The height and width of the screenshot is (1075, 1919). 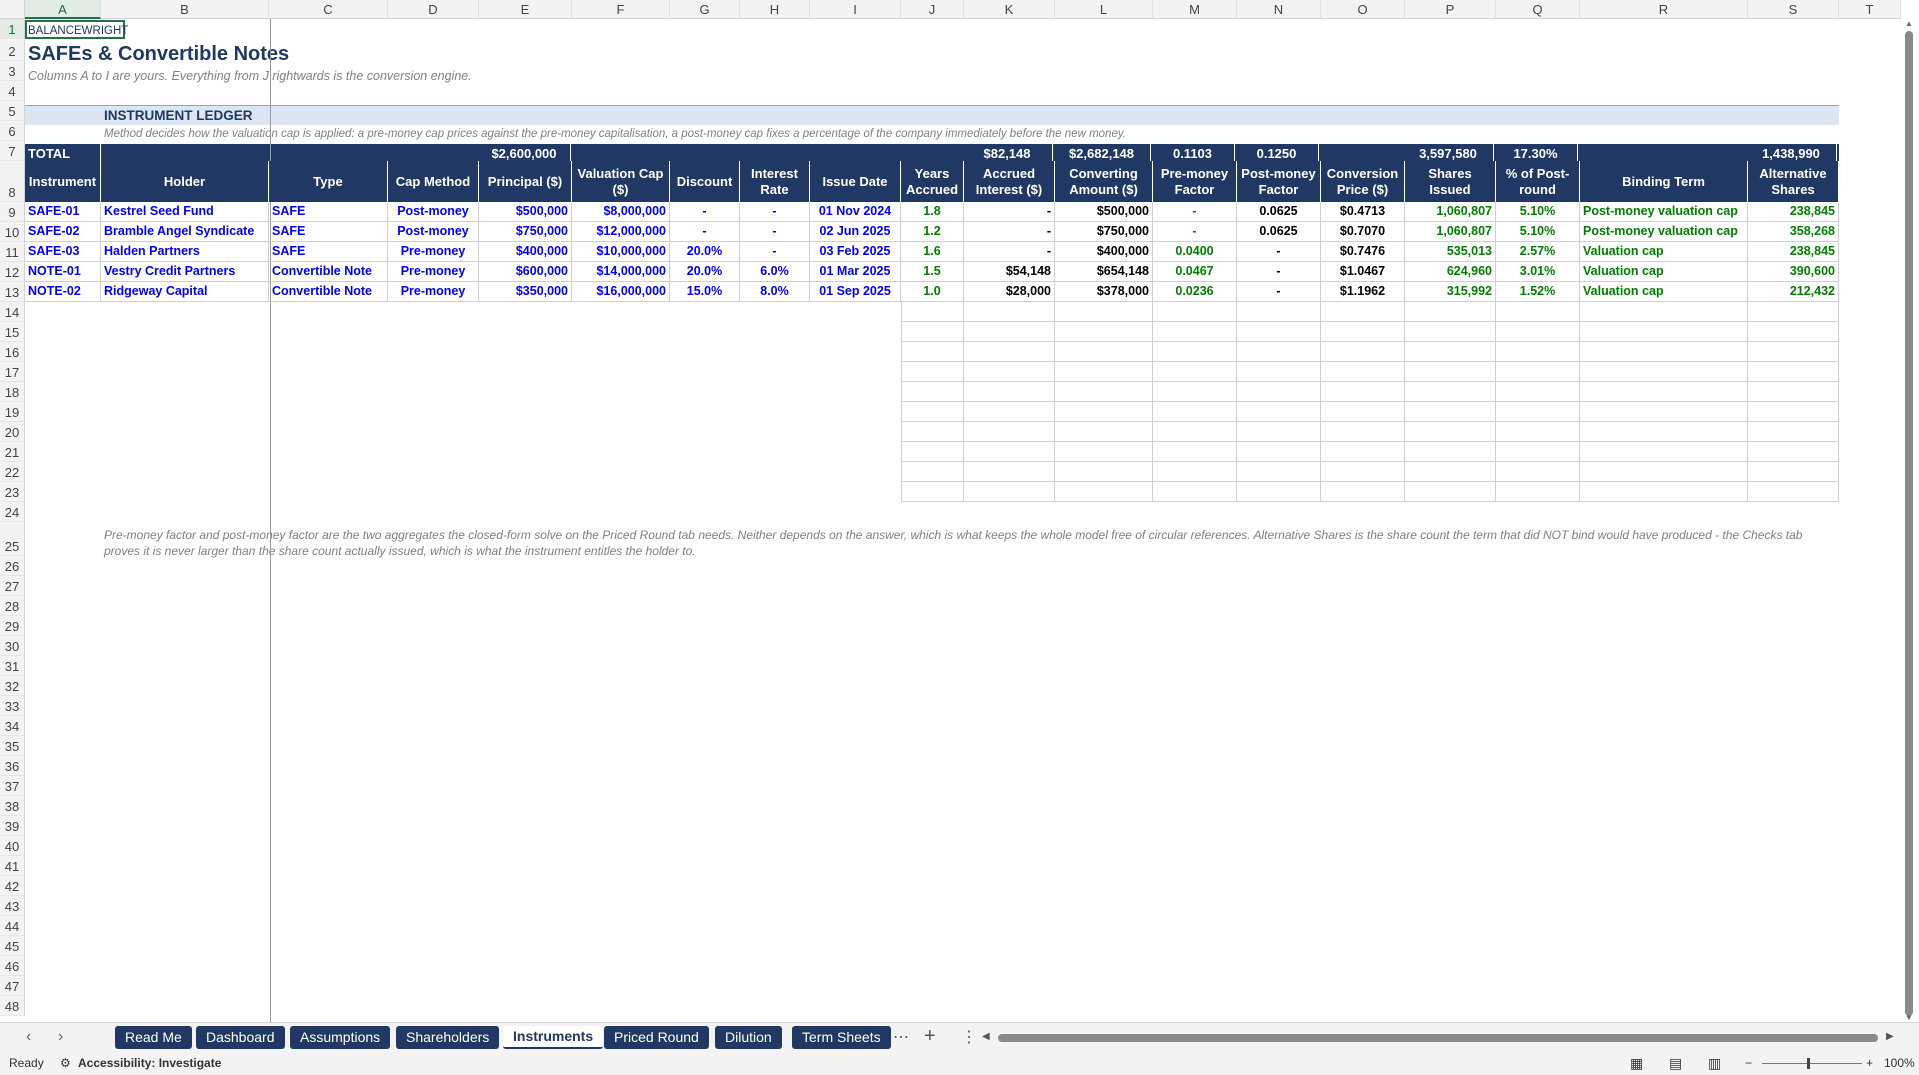 I want to click on cell-shares-issued: 624,960, so click(x=1450, y=272).